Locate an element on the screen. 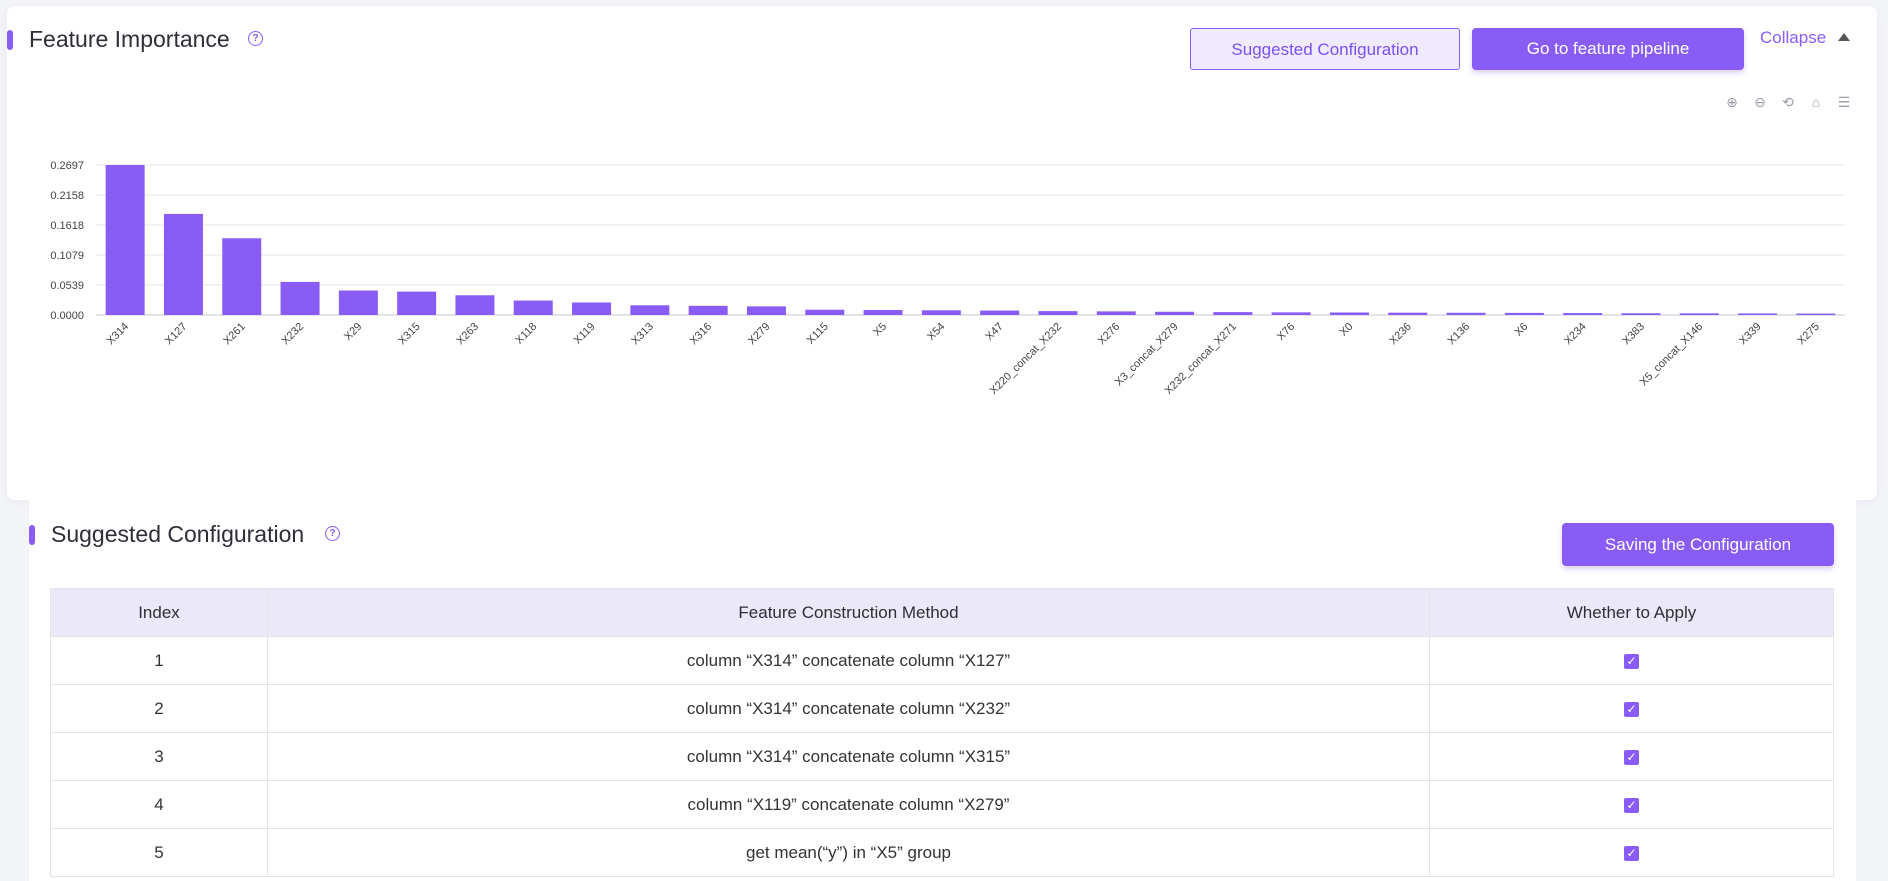  column-header-method: Feature Construction Method is located at coordinates (848, 612).